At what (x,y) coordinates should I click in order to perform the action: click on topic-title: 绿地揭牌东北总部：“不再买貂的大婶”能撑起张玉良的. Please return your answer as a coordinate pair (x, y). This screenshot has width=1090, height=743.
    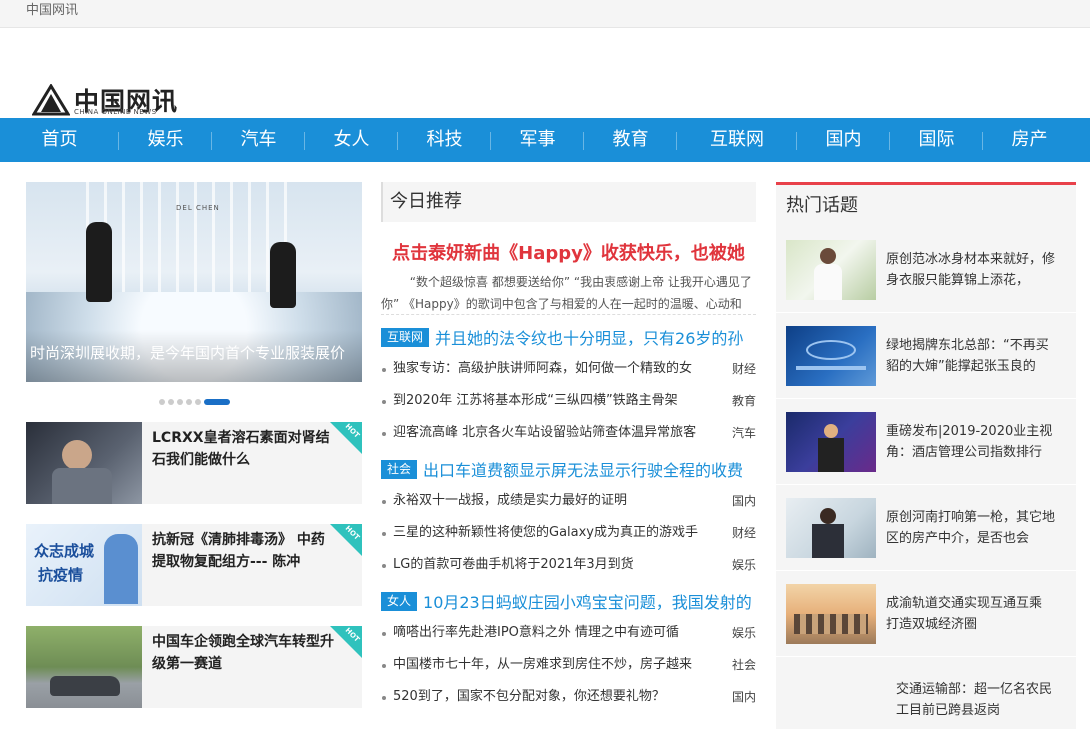
    Looking at the image, I should click on (976, 356).